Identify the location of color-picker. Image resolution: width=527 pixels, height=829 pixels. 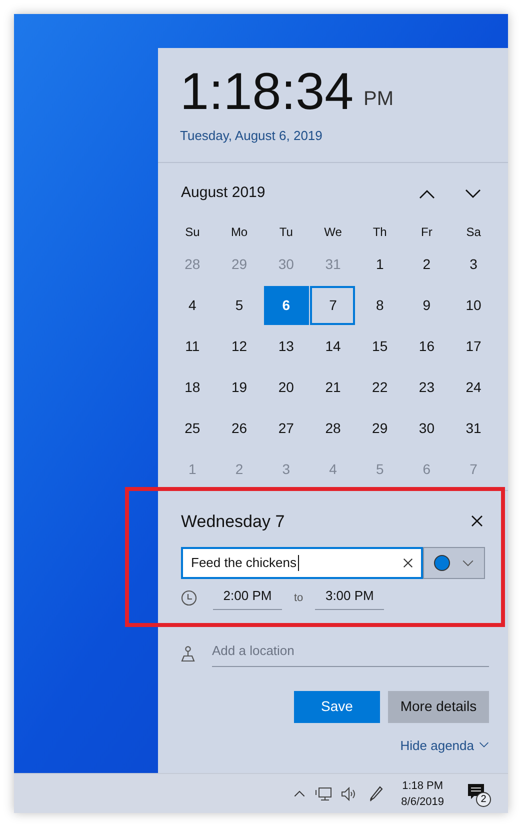
(454, 563).